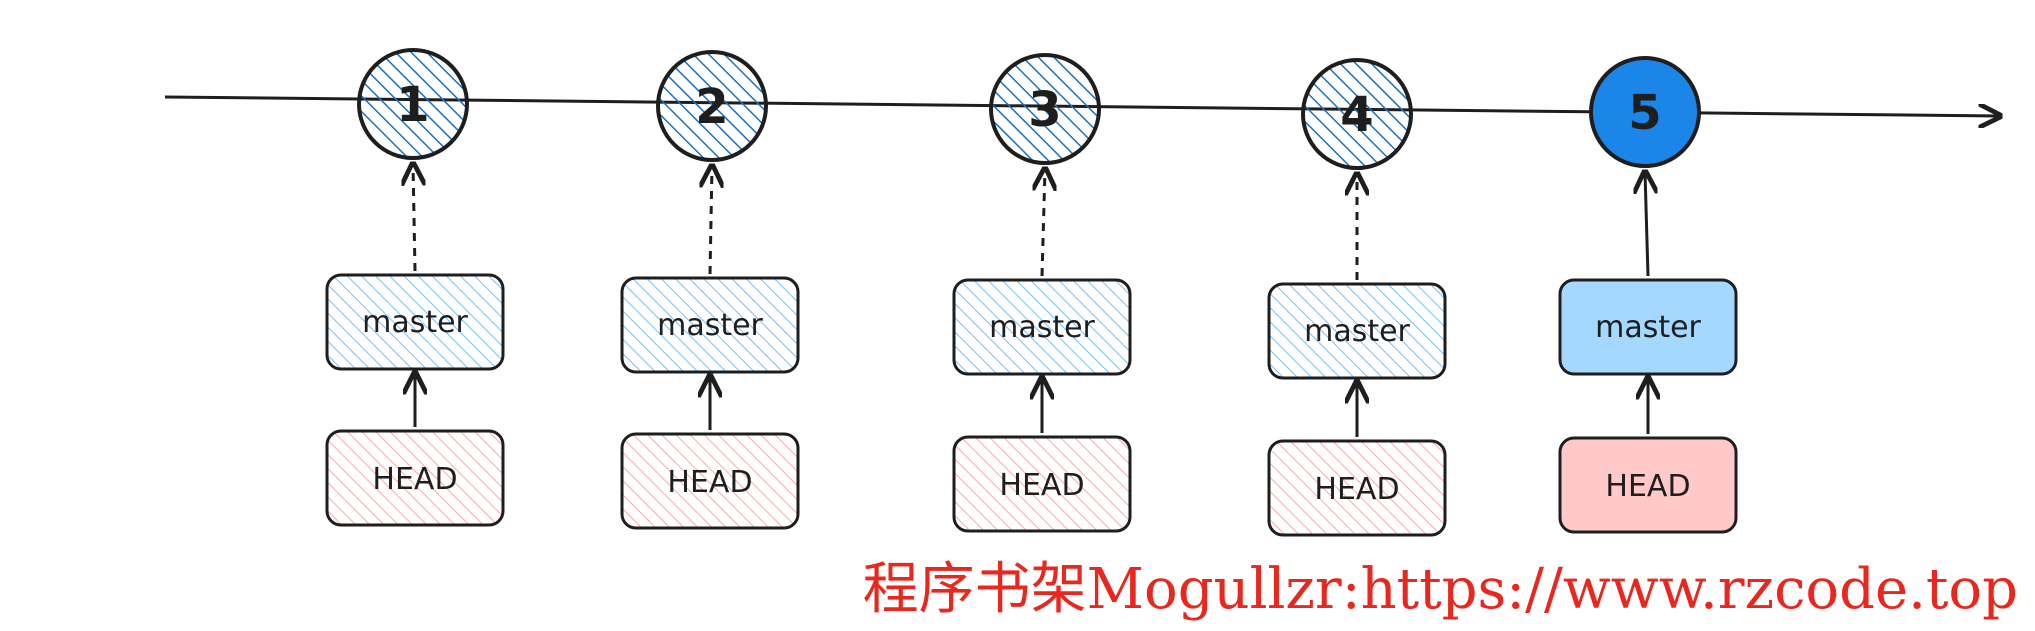 The image size is (2035, 631). I want to click on commit-group-1: HEAD master 1, so click(415, 287).